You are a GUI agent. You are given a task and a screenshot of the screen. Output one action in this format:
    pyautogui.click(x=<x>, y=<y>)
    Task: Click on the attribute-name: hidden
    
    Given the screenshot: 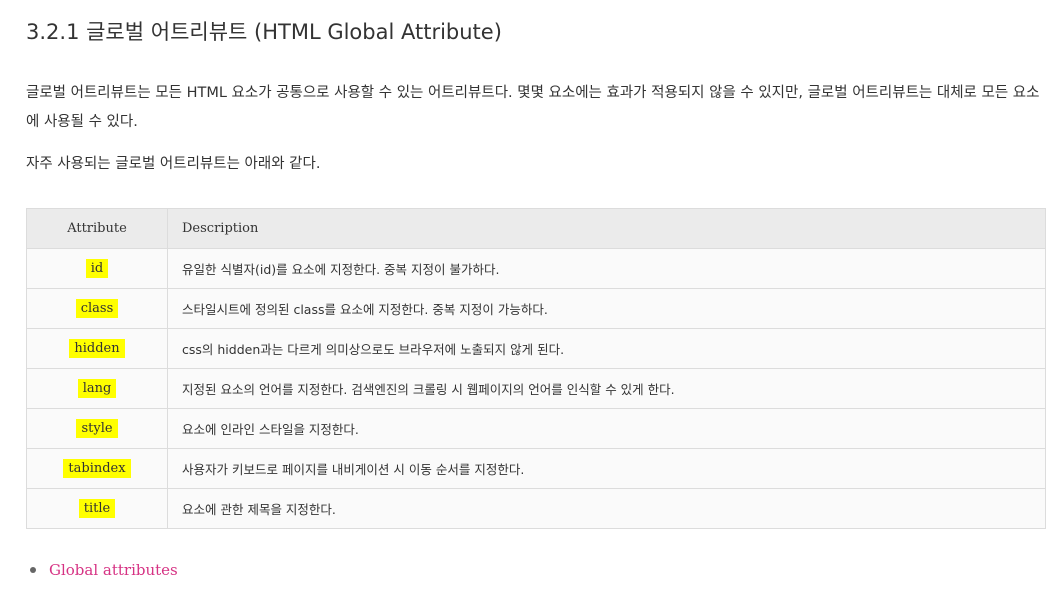 What is the action you would take?
    pyautogui.click(x=97, y=348)
    